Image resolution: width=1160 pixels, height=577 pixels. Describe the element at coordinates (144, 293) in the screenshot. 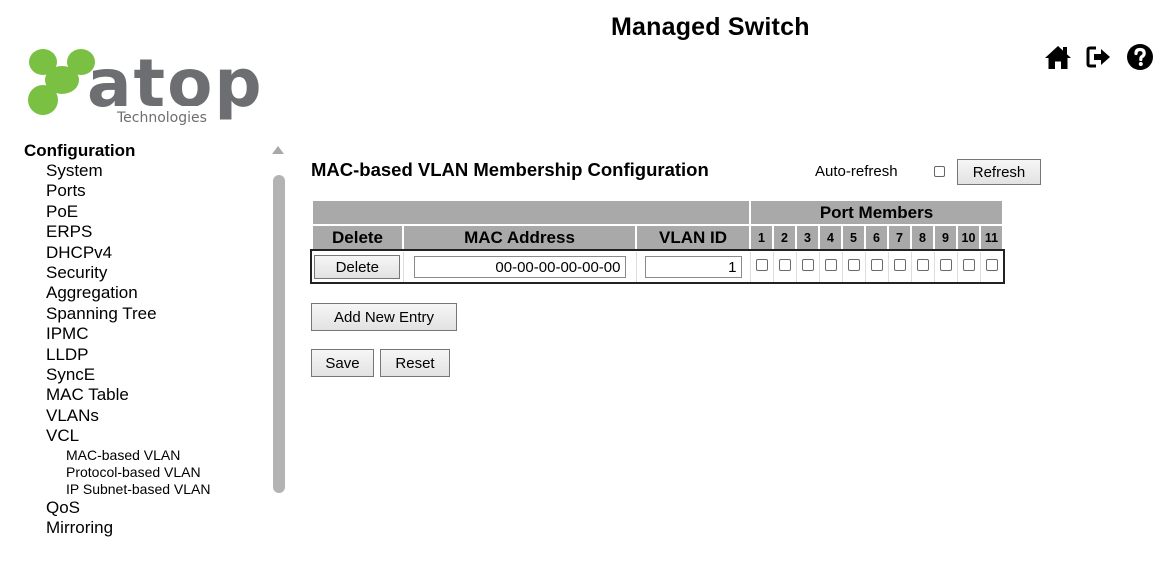

I see `nav-item-aggregation: Aggregation` at that location.